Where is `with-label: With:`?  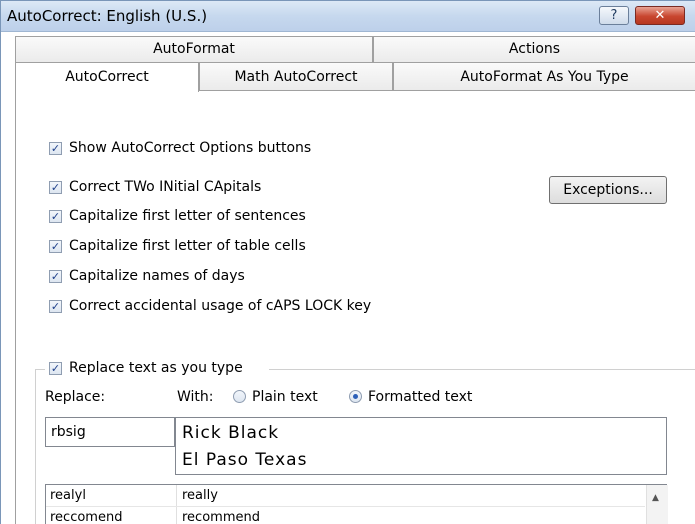 with-label: With: is located at coordinates (195, 397).